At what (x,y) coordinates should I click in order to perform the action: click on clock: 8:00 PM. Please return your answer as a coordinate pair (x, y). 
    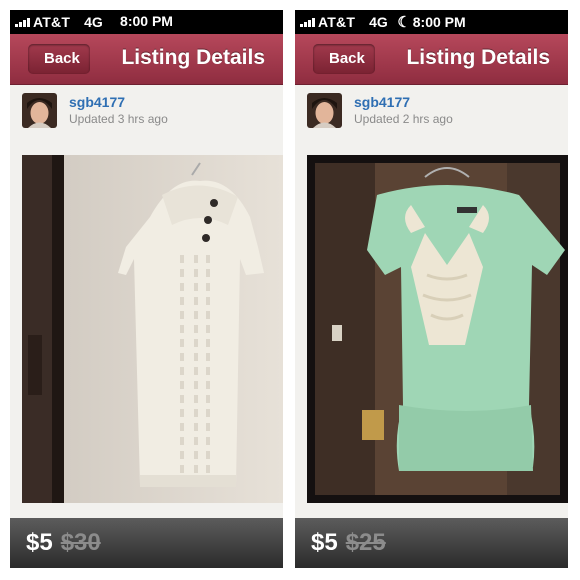
    Looking at the image, I should click on (146, 21).